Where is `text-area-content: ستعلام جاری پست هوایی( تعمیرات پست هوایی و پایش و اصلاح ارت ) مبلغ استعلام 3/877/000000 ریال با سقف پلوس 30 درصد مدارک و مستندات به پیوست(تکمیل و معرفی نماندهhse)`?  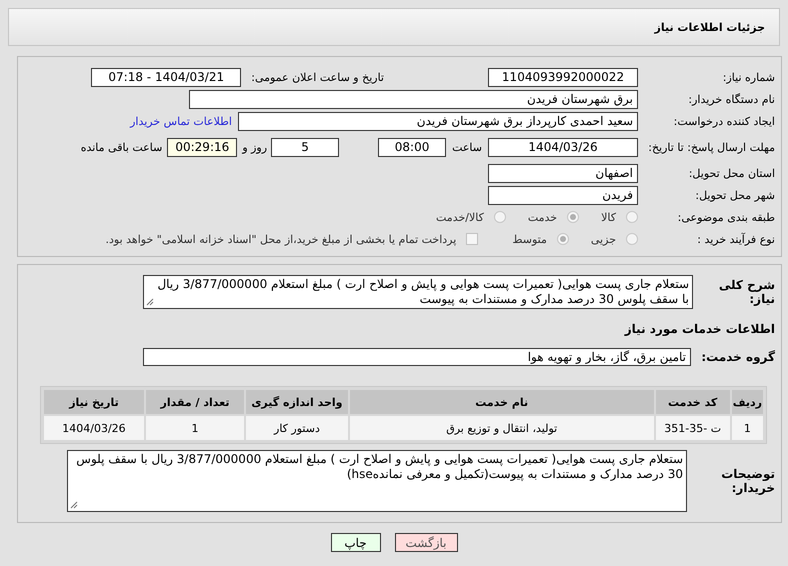 text-area-content: ستعلام جاری پست هوایی( تعمیرات پست هوایی و پایش و اصلاح ارت ) مبلغ استعلام 3/877/000000 ریال با سقف پلوس 30 درصد مدارک و مستندات به پیوست(تکمیل و معرفی نماندهhse) is located at coordinates (379, 466).